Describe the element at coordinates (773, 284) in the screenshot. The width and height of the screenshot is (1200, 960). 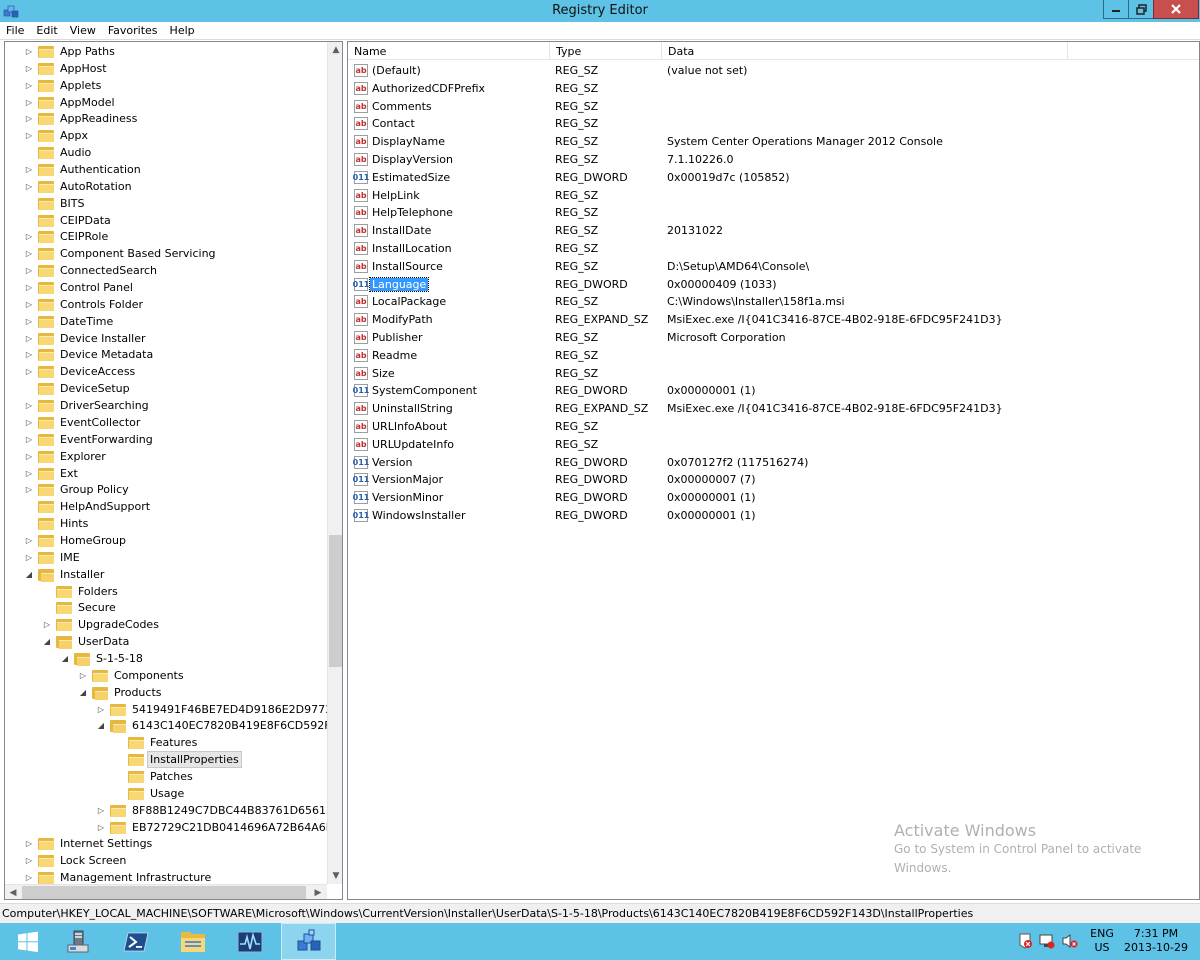
I see `value-row: 011 Language REG_DWORD 0x00000409 (1033)` at that location.